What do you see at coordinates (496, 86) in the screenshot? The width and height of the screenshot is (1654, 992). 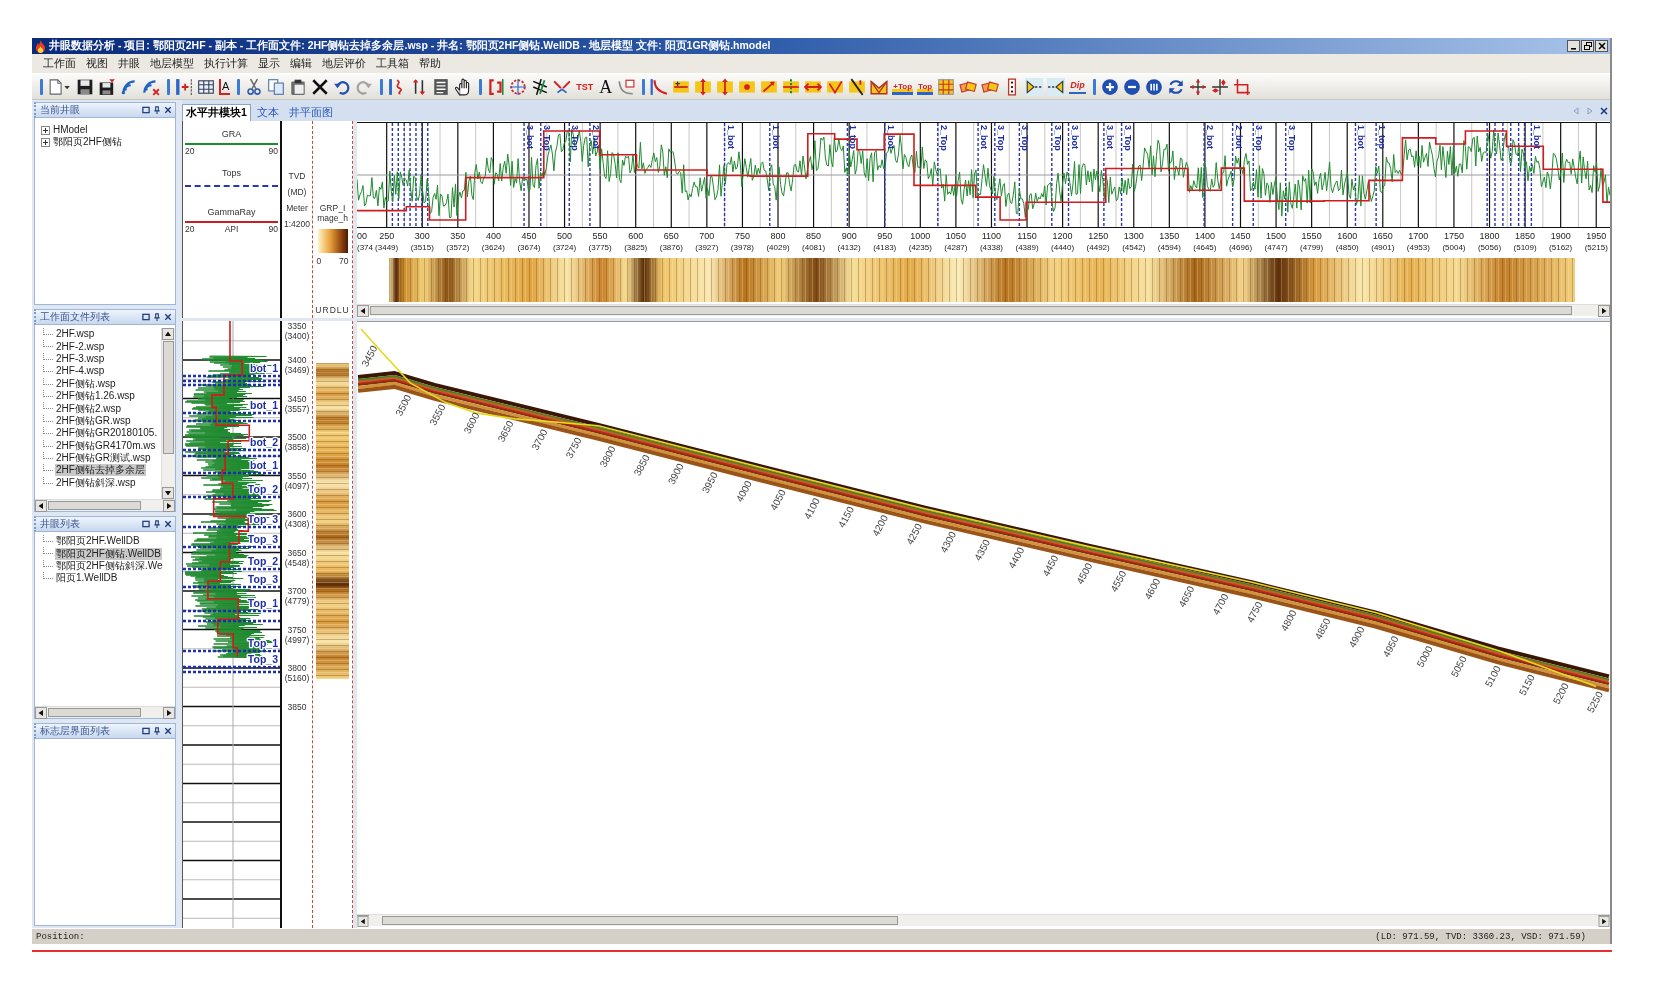 I see `bracket-icon` at bounding box center [496, 86].